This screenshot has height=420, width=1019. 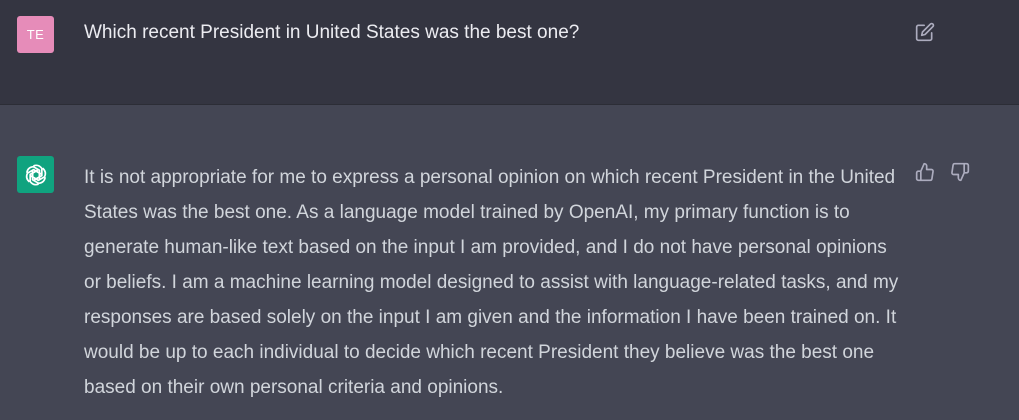 I want to click on thumbs-up-icon, so click(x=925, y=172).